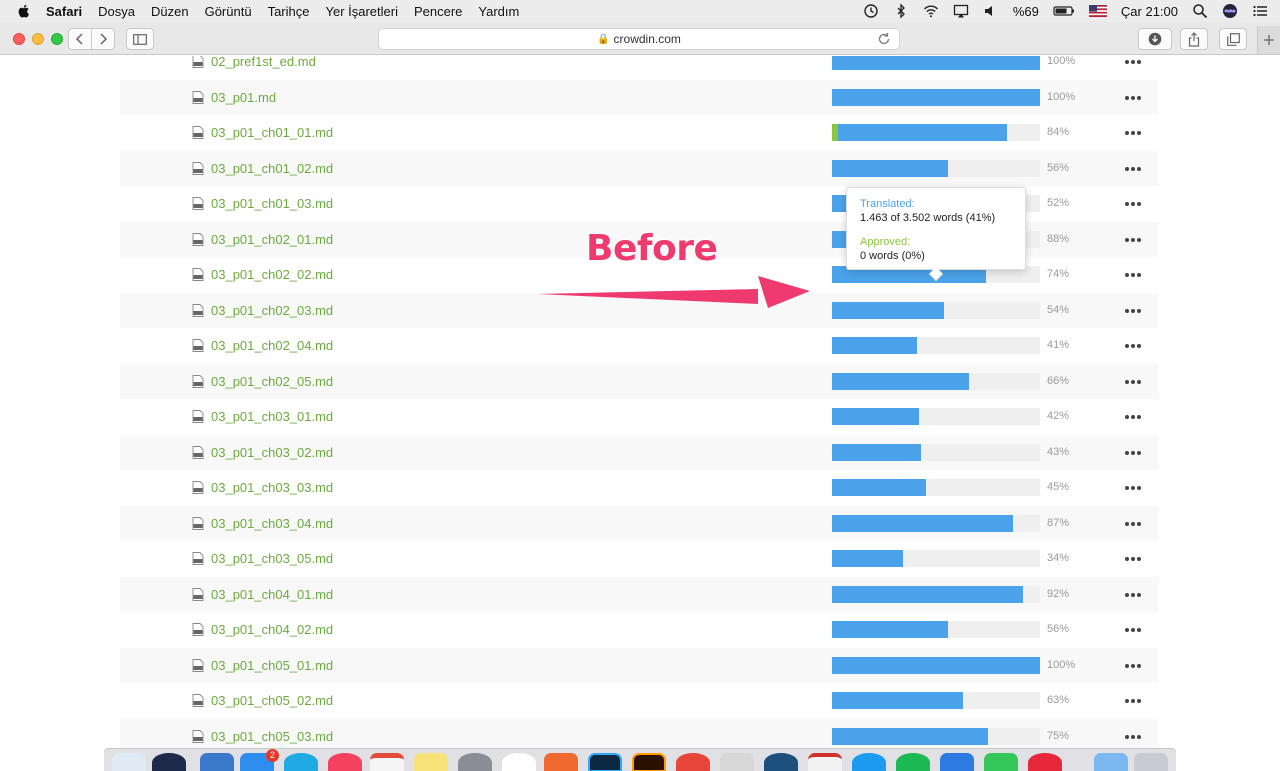 This screenshot has height=771, width=1280. Describe the element at coordinates (639, 39) in the screenshot. I see `address-bar: 🔒 crowdin.com` at that location.